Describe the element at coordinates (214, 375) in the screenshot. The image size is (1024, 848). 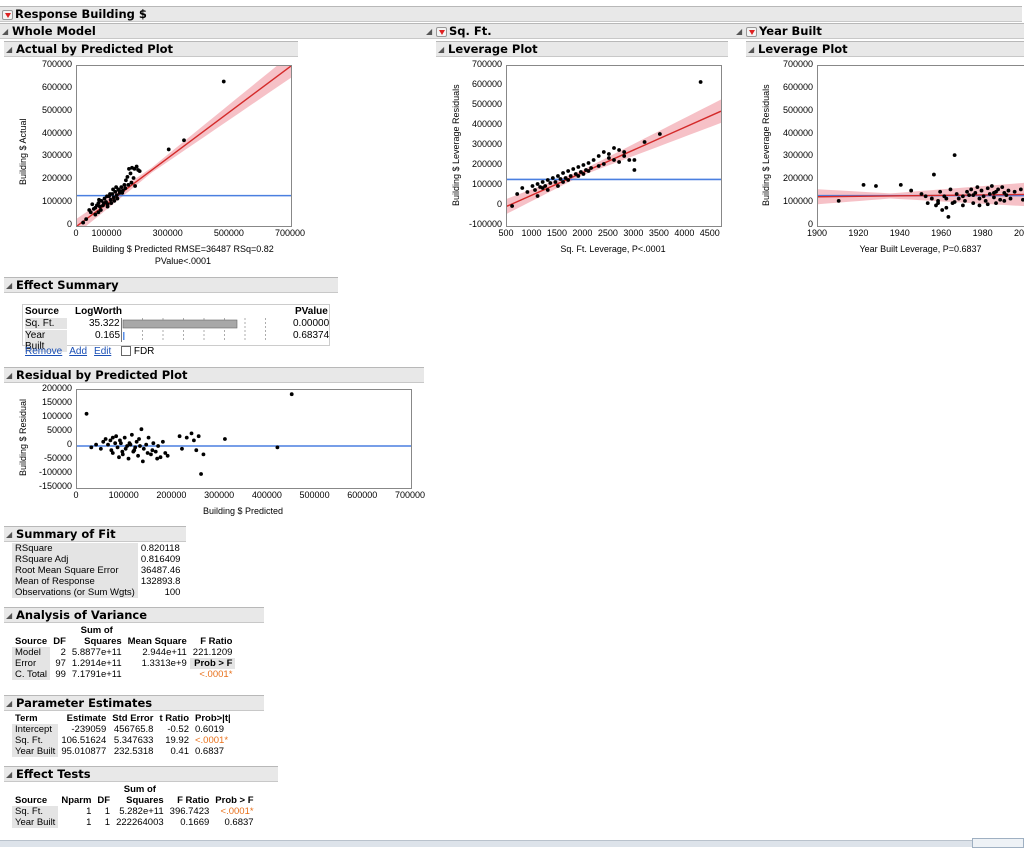
I see `residual-by-predicted-header: ◢ Residual by Predicted Plot` at that location.